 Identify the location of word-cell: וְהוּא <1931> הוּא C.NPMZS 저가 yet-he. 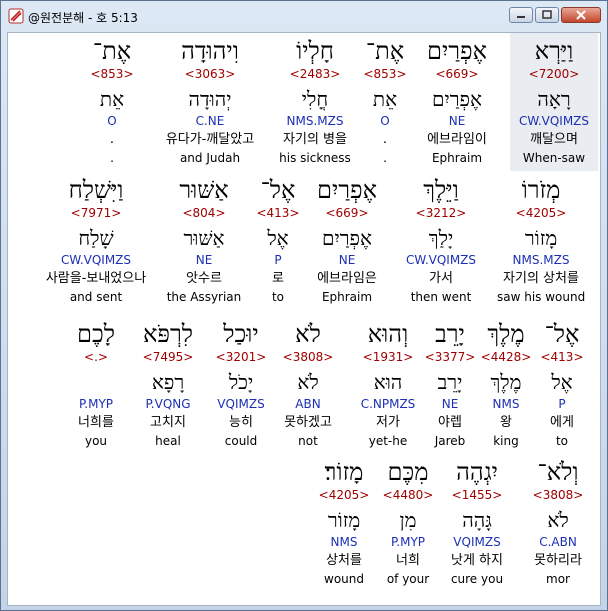
(388, 385).